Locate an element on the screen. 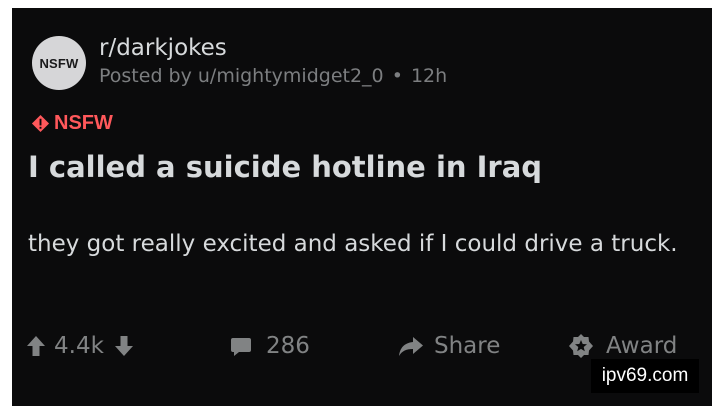  share-label: Share is located at coordinates (467, 346).